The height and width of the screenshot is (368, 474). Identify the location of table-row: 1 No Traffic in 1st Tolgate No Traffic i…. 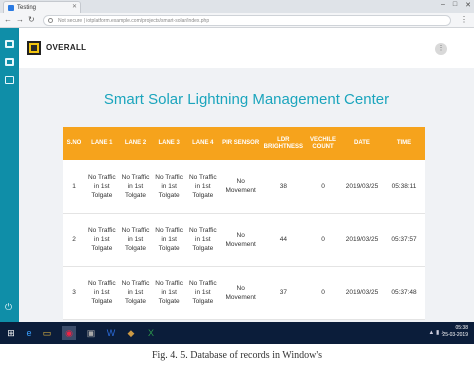
(244, 187).